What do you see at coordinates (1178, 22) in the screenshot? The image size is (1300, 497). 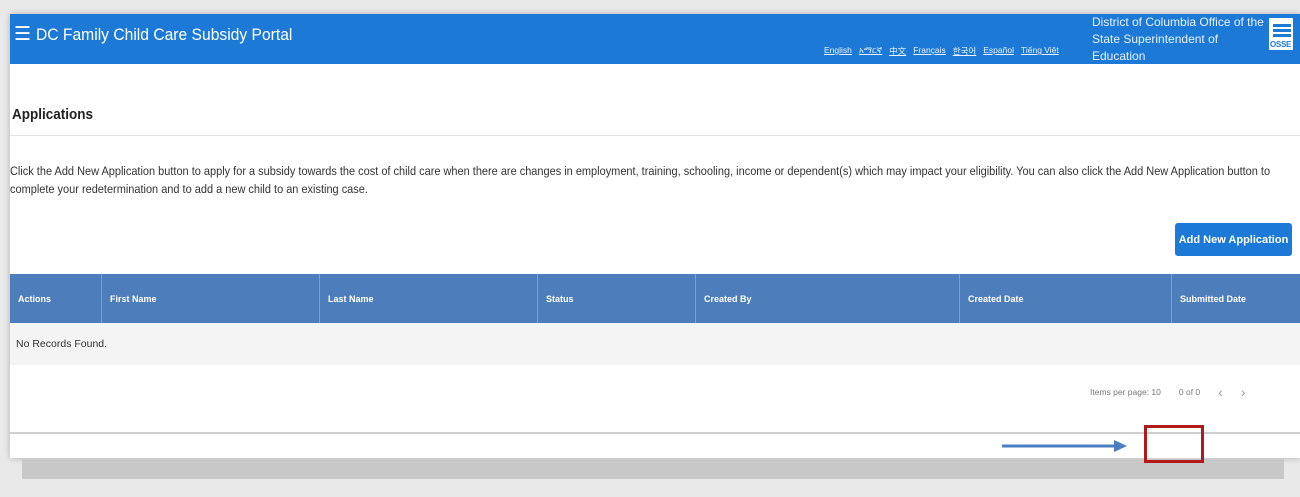 I see `agency-line-1: District of Columbia Office of the` at bounding box center [1178, 22].